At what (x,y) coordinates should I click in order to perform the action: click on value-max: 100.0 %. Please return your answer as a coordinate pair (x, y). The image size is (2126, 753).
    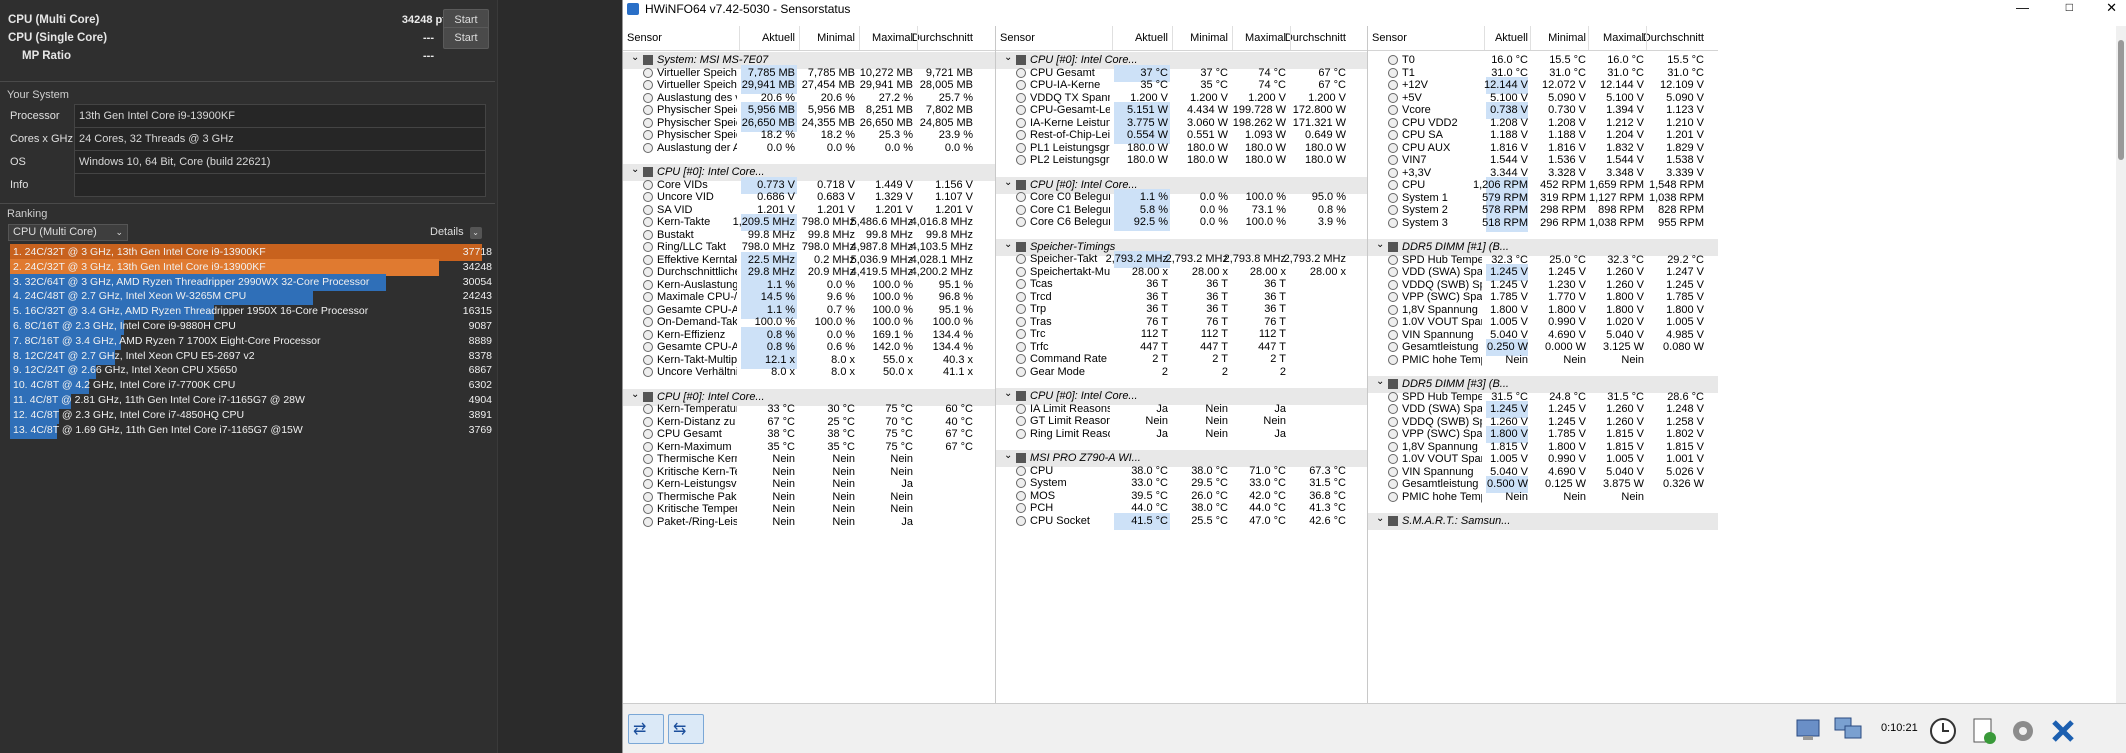
    Looking at the image, I should click on (1265, 222).